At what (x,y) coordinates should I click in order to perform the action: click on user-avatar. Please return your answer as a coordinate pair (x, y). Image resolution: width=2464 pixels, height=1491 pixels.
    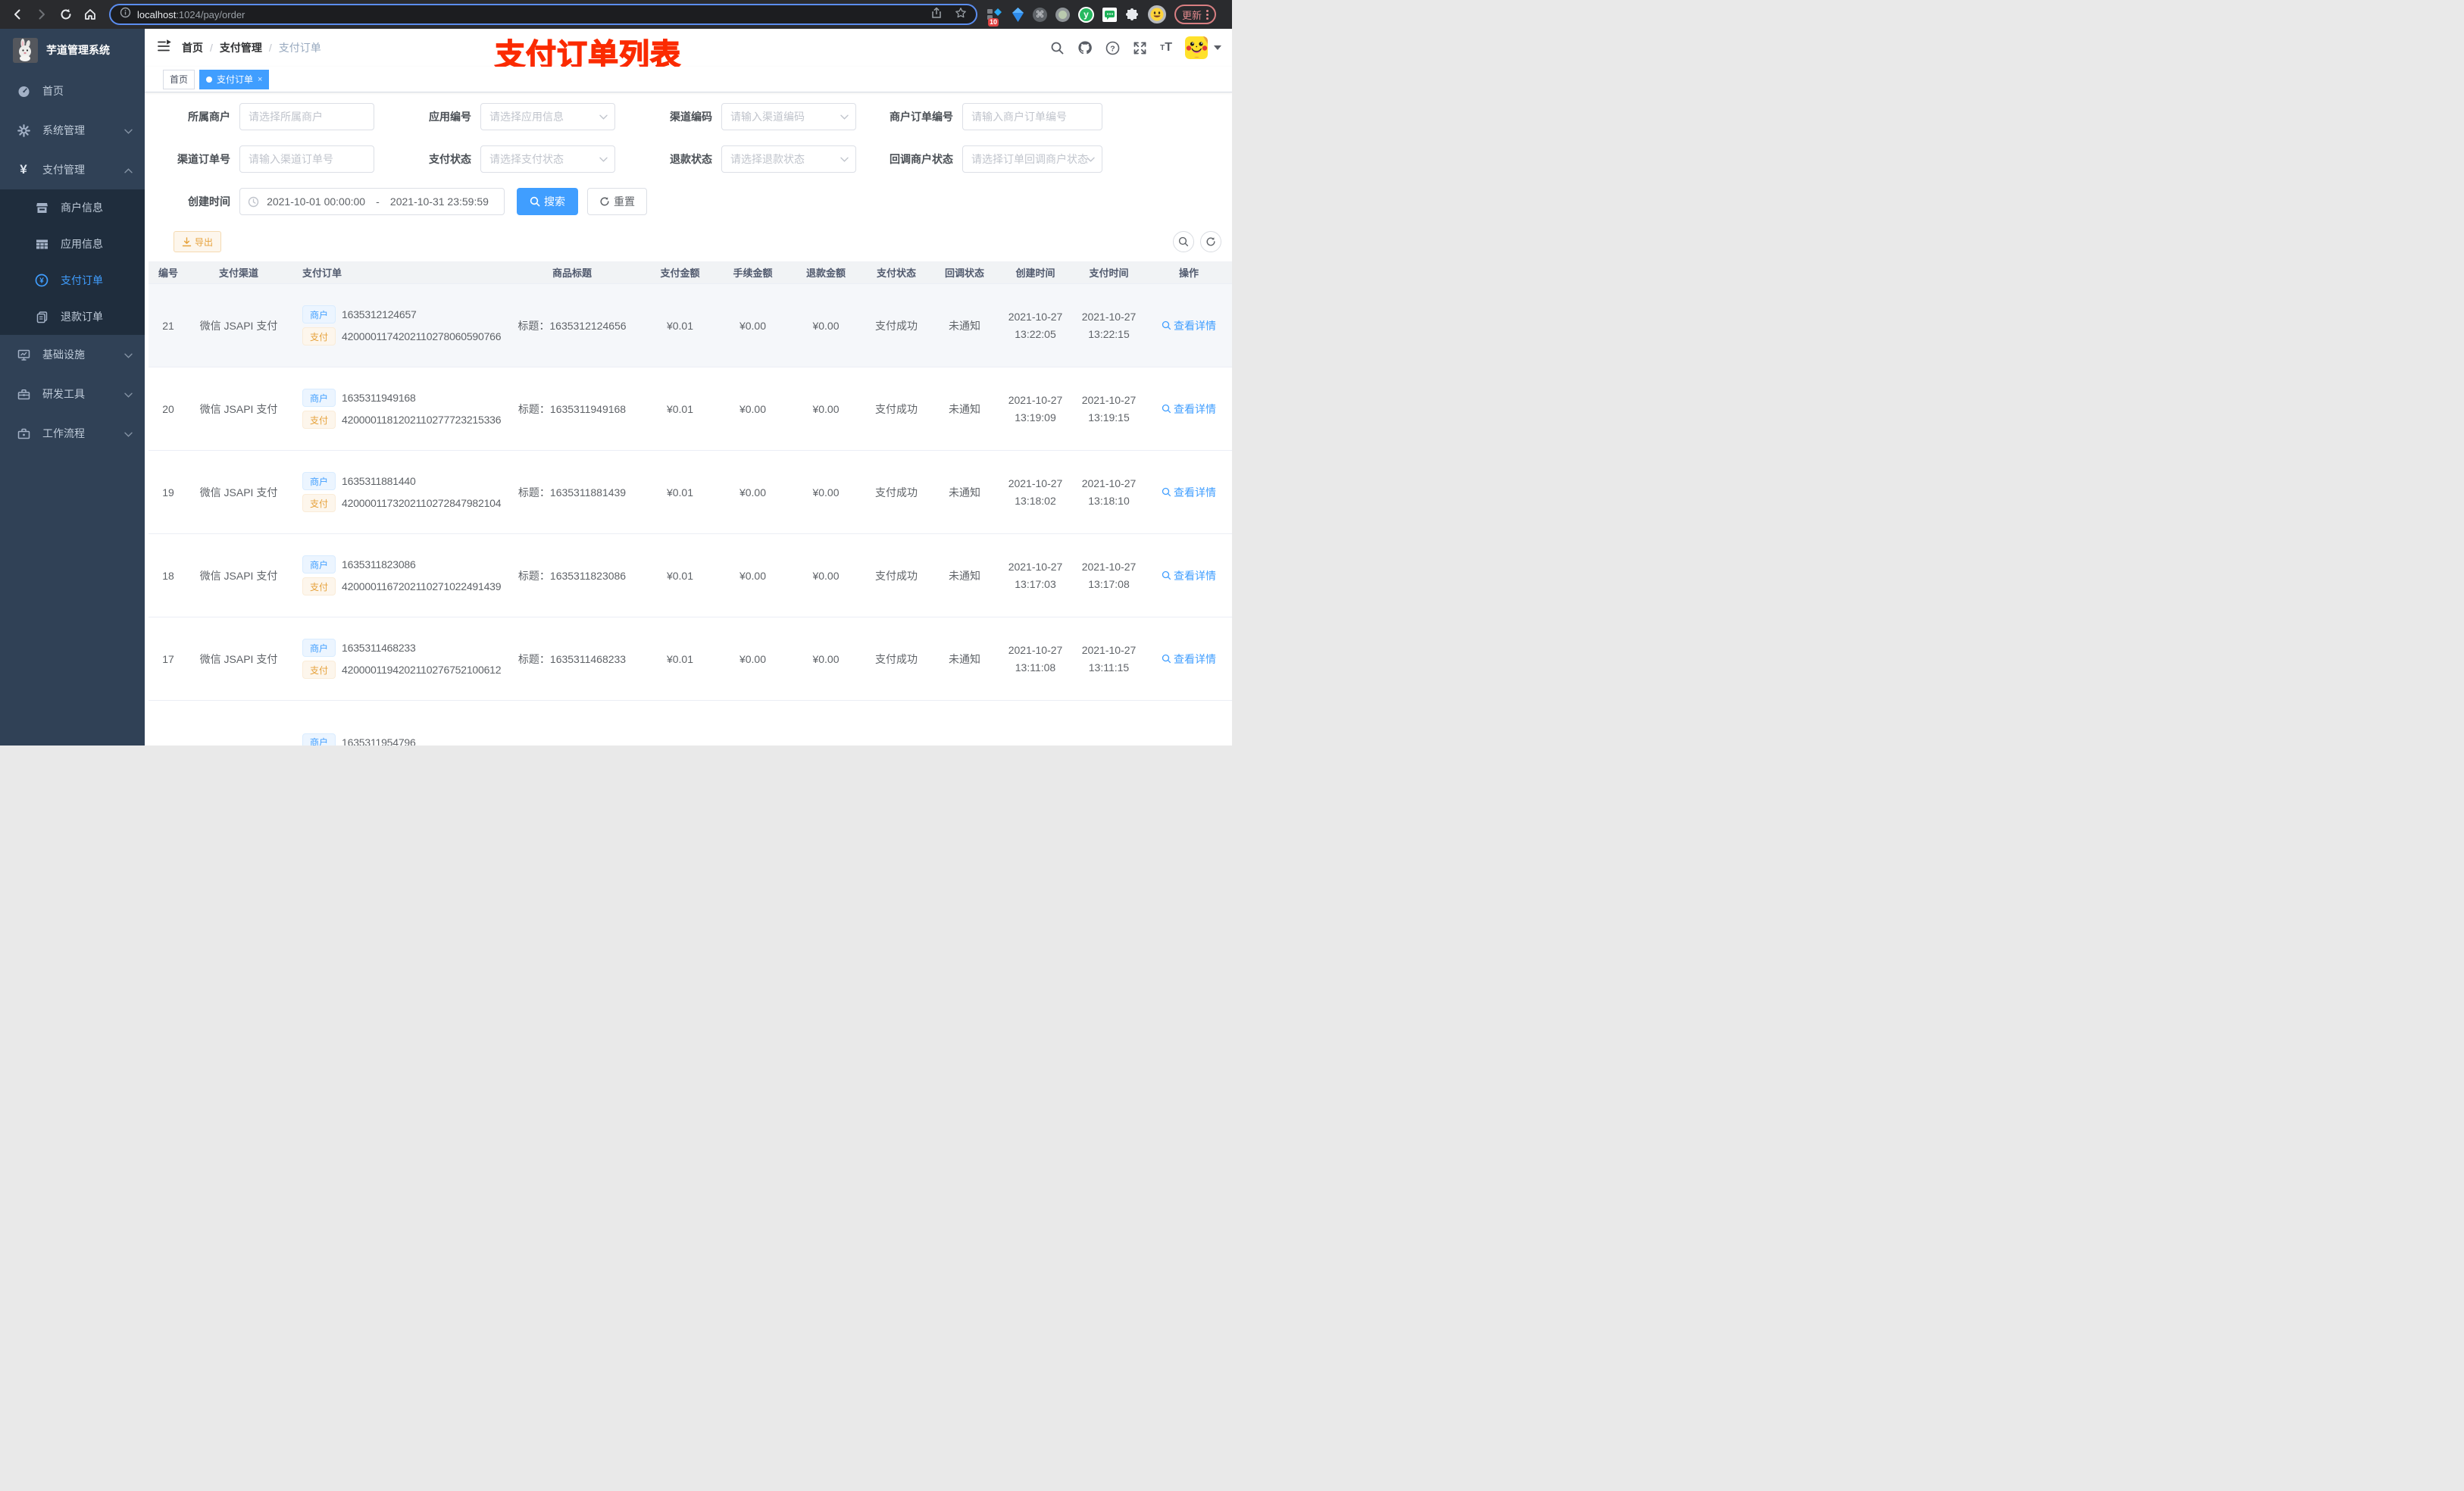
    Looking at the image, I should click on (1196, 47).